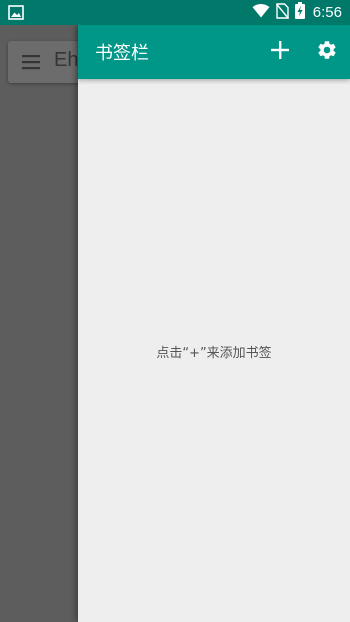 The image size is (350, 622). What do you see at coordinates (214, 353) in the screenshot?
I see `empty-bookmarks-hint: 点击“+”来添加书签` at bounding box center [214, 353].